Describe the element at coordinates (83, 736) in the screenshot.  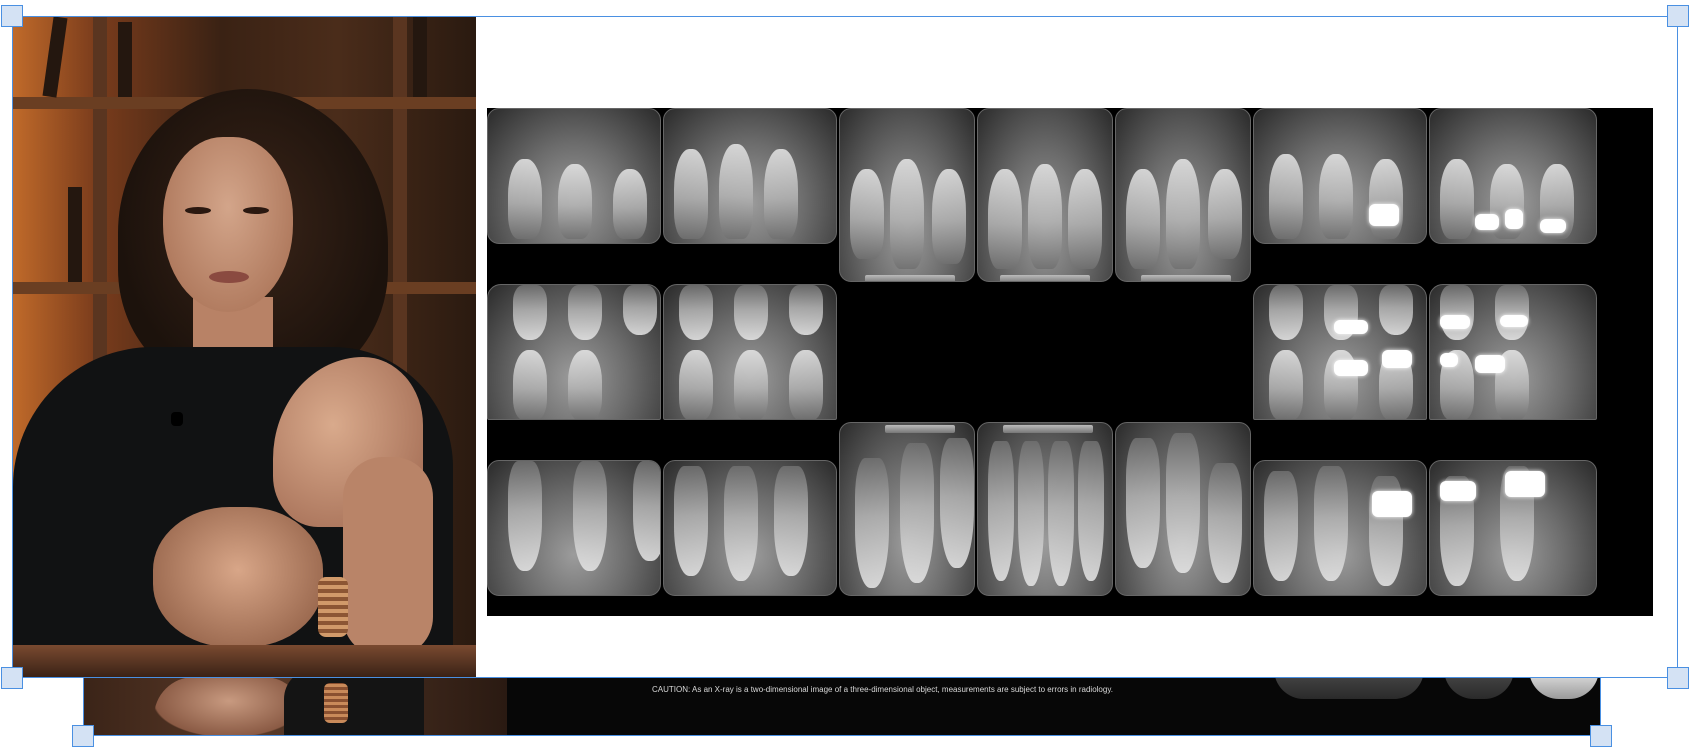
I see `resize-handle-back-bottom-left` at that location.